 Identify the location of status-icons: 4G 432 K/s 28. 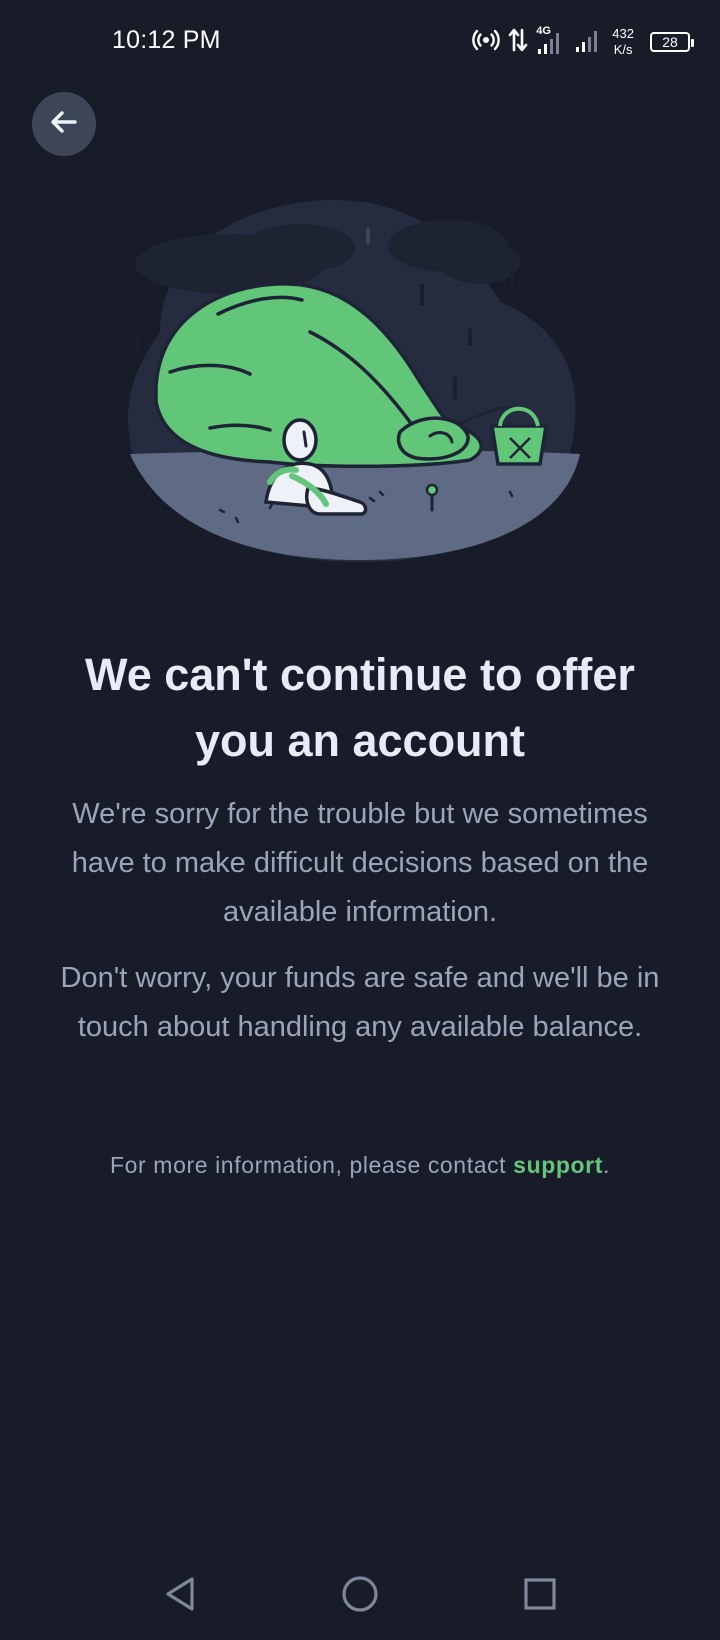
(583, 42).